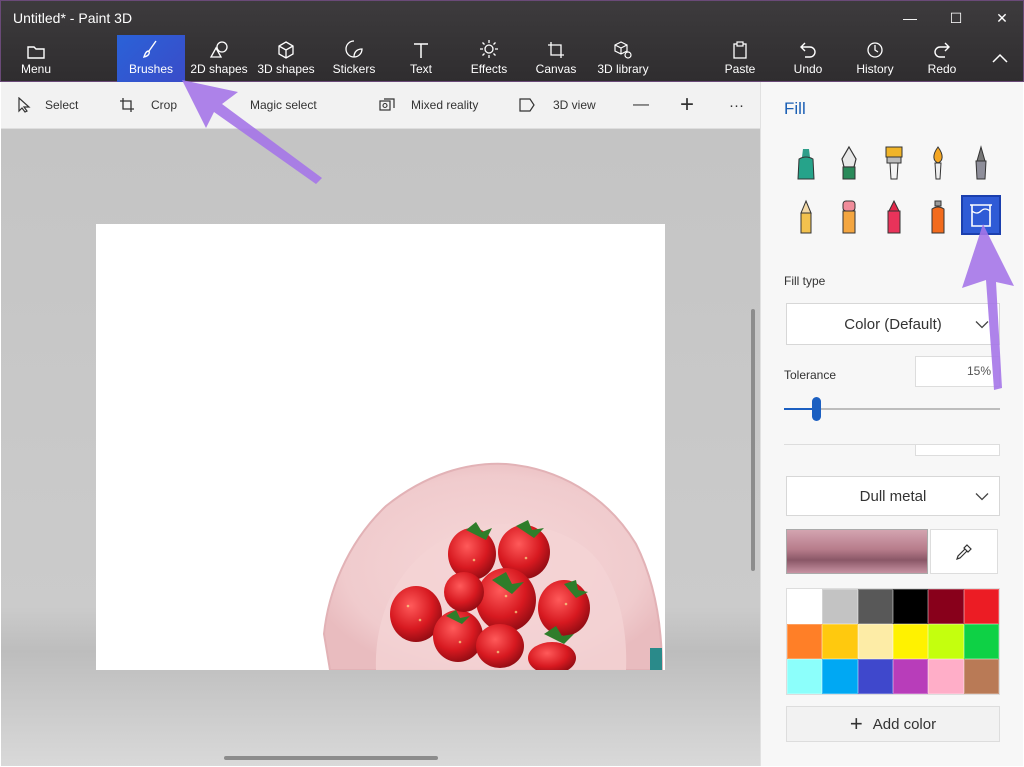  I want to click on 2d-shapes-icon, so click(219, 47).